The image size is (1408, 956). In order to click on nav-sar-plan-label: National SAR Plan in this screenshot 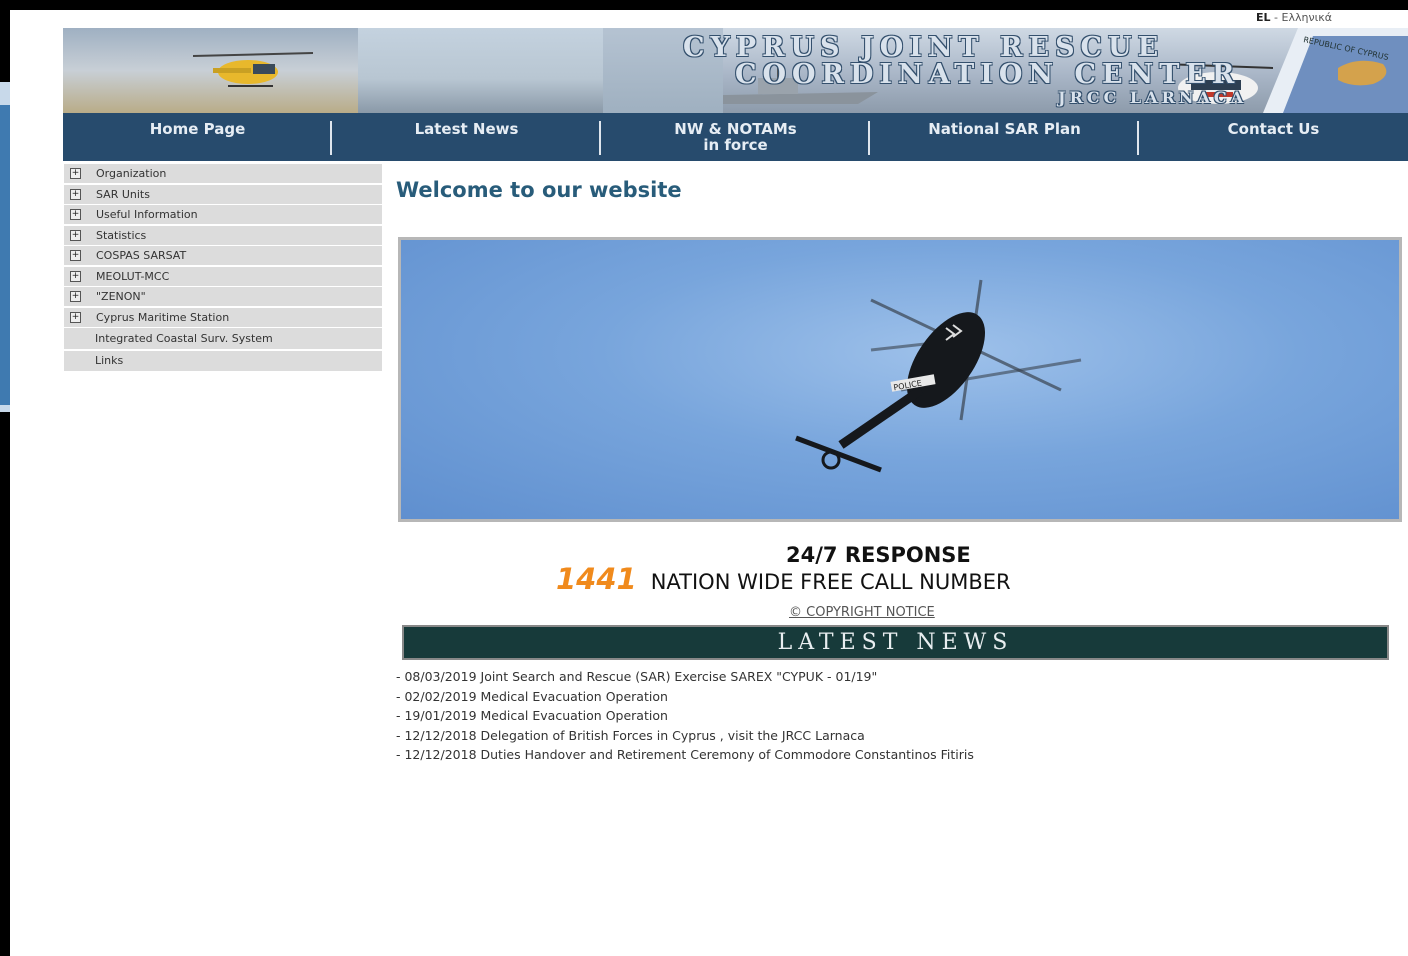, I will do `click(1004, 129)`.